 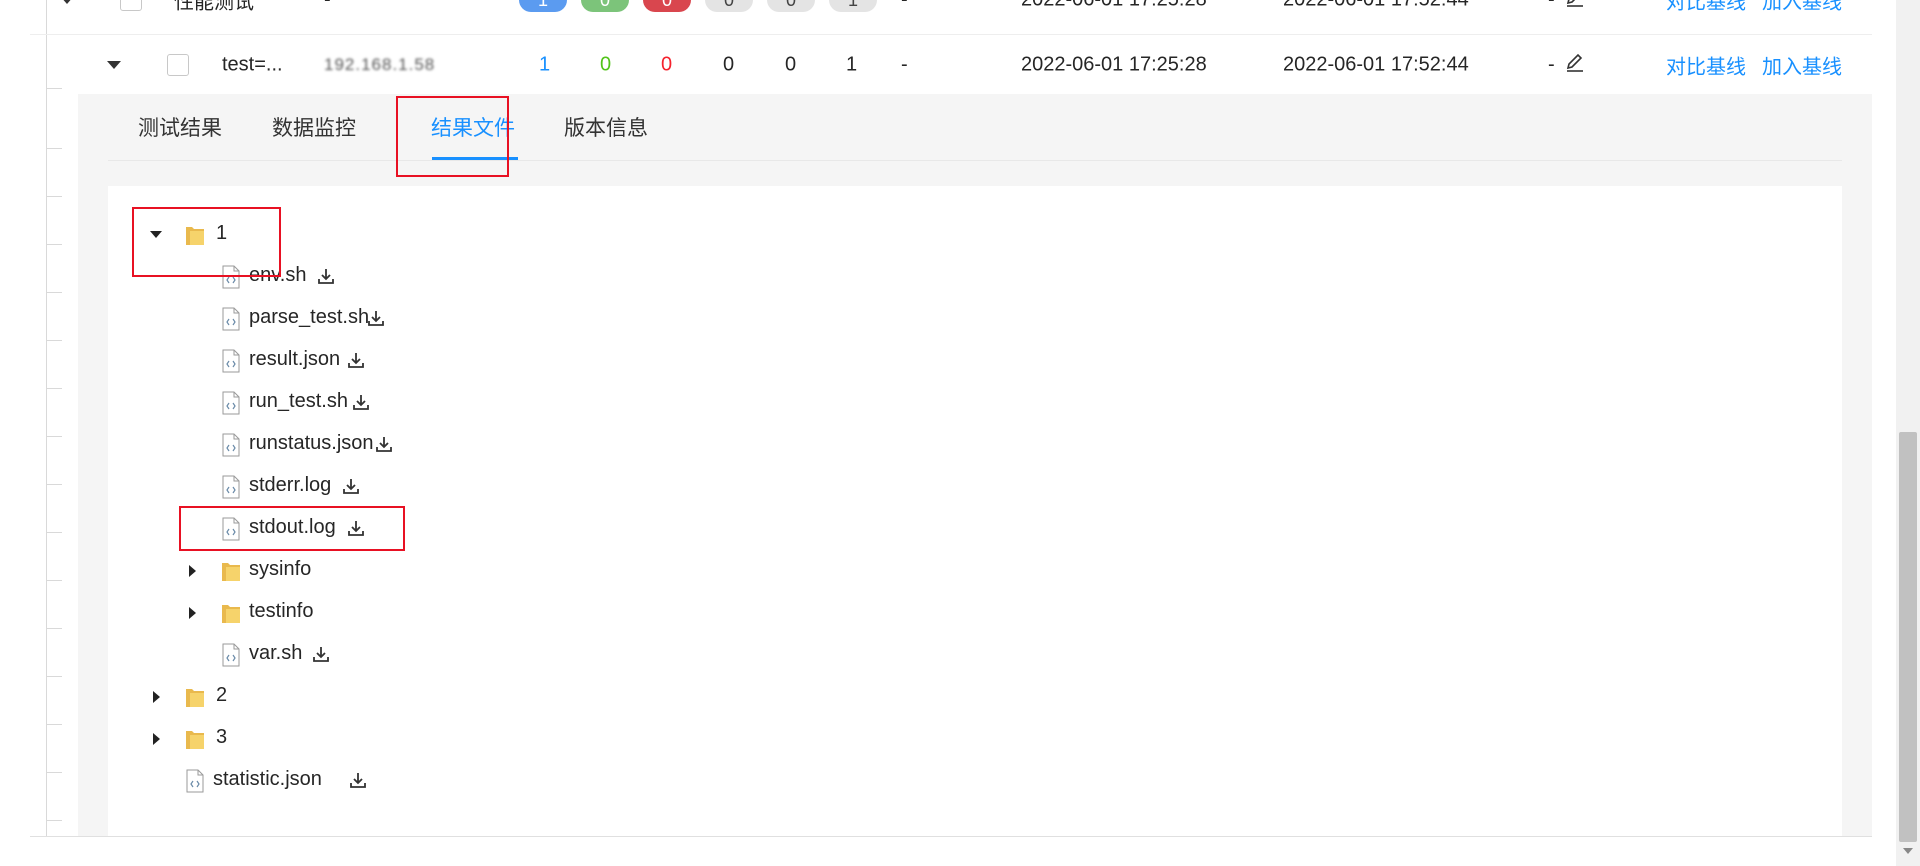 What do you see at coordinates (156, 235) in the screenshot?
I see `collapse-toggle` at bounding box center [156, 235].